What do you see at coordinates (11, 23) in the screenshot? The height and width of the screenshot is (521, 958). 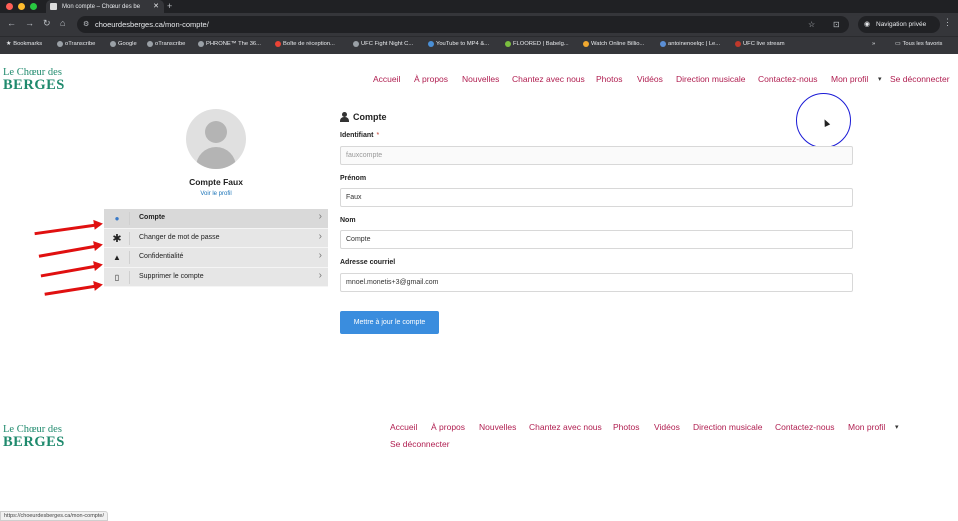 I see `back-arrow-icon: ←` at bounding box center [11, 23].